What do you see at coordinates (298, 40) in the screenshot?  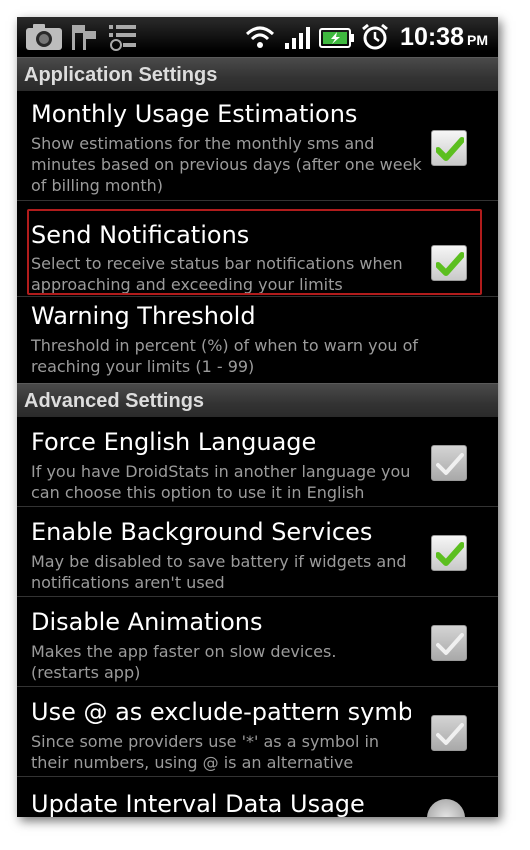 I see `signal-icon` at bounding box center [298, 40].